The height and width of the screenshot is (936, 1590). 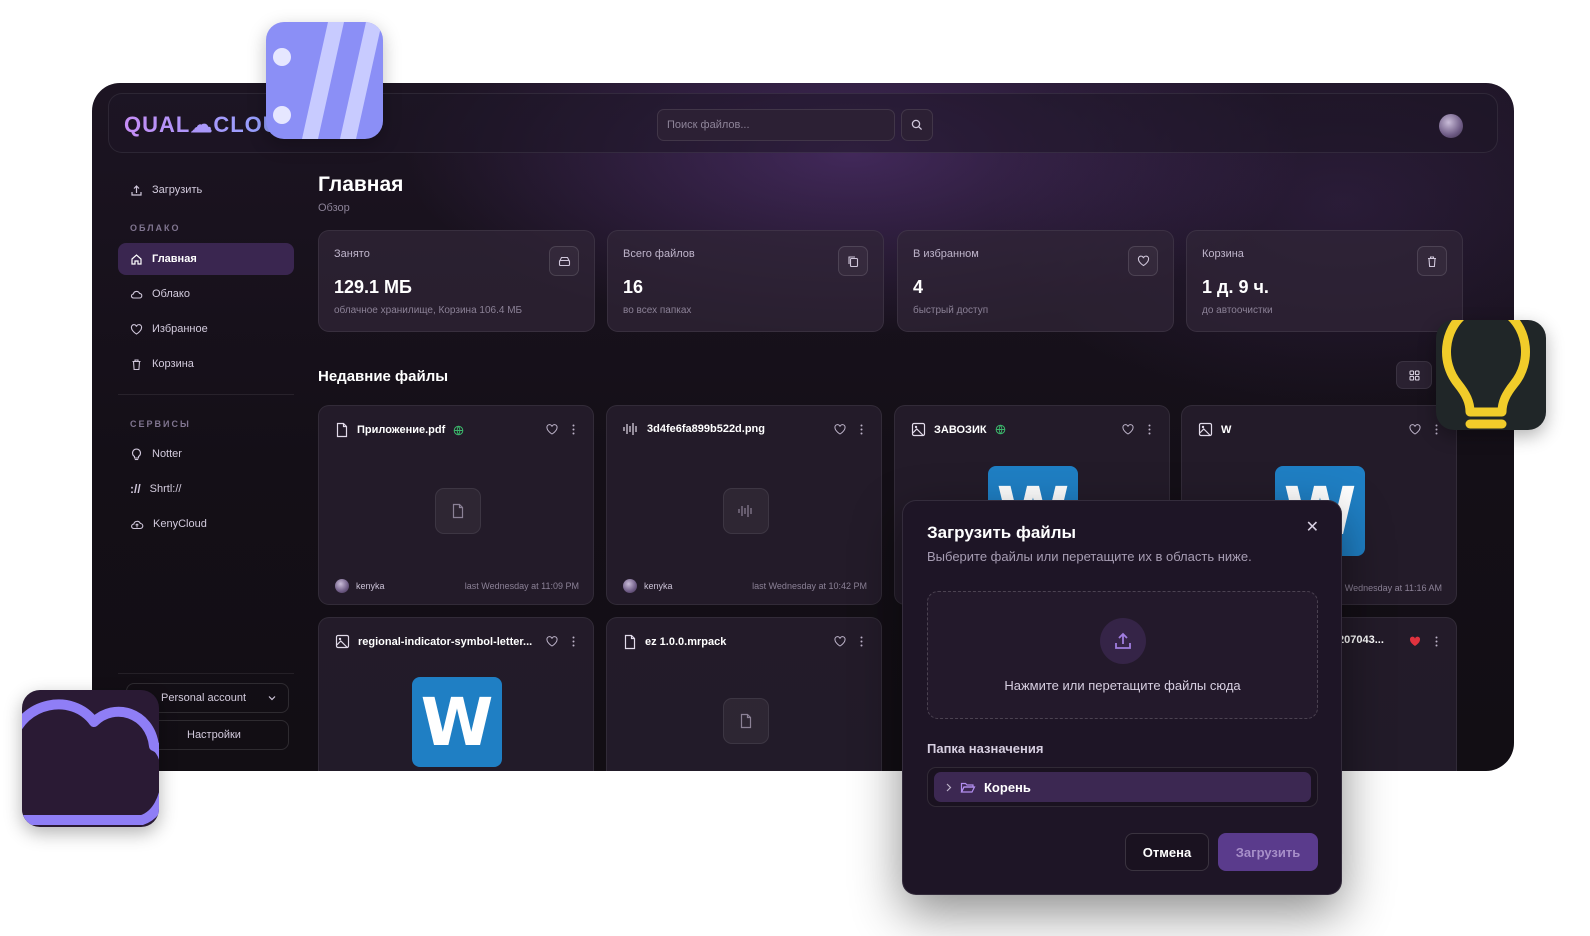 I want to click on file-name: ЗАВОЗИК, so click(x=960, y=429).